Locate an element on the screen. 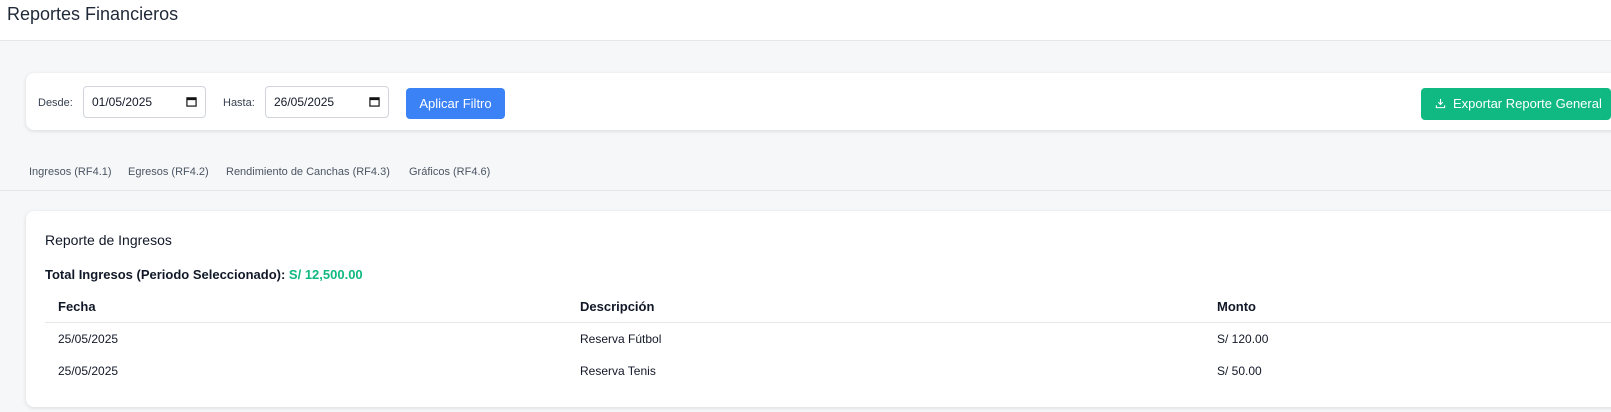  table-row: 25/05/2025 Reserva Fútbol S/ 120.00 is located at coordinates (828, 340).